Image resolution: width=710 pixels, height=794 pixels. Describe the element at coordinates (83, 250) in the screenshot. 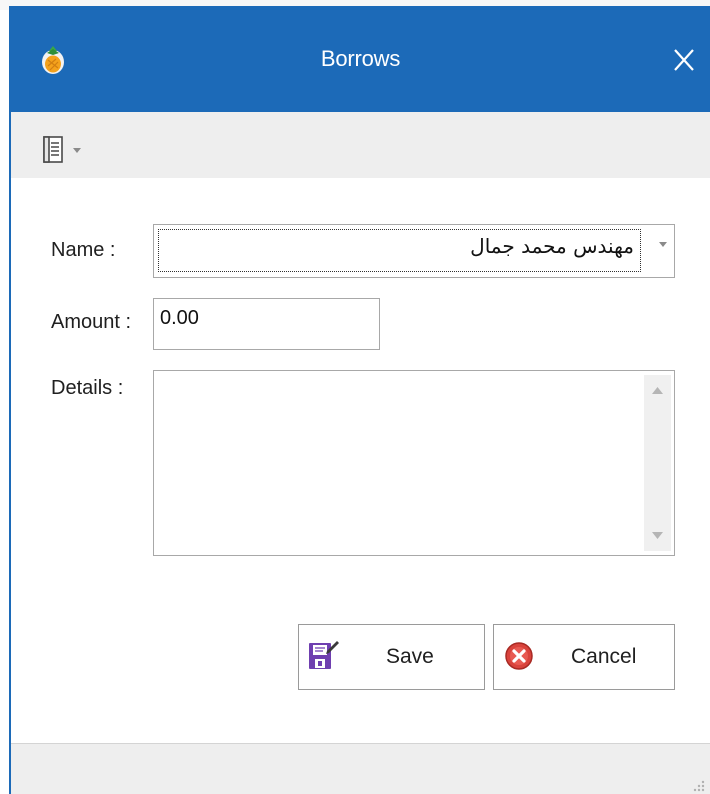

I see `name-label: Name :` at that location.